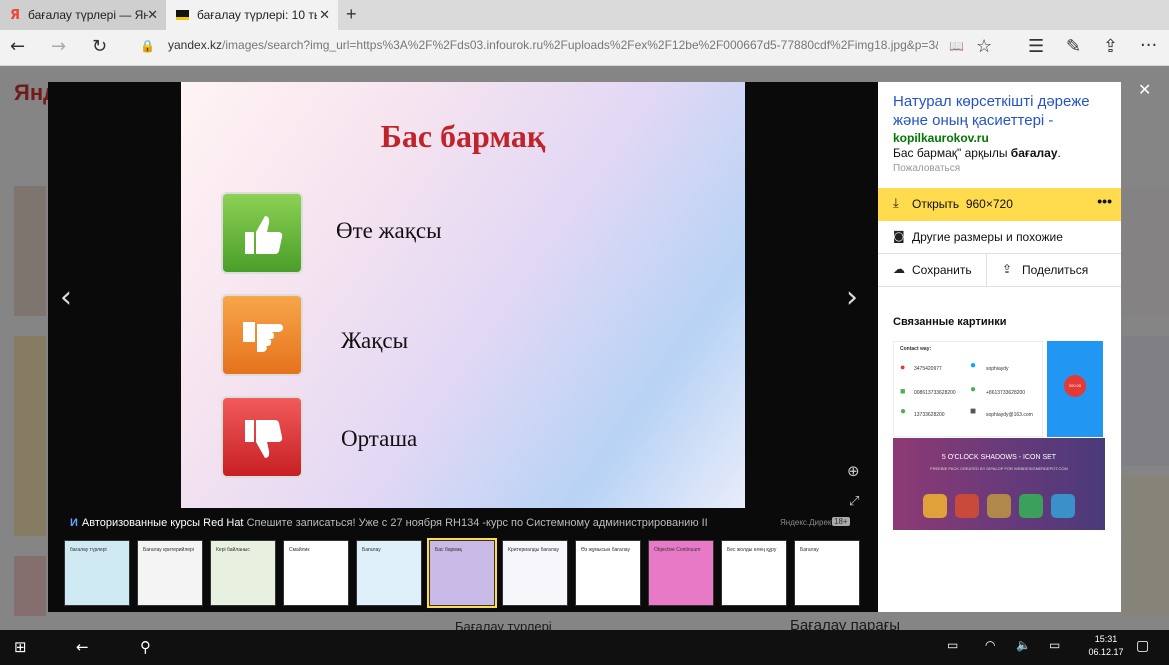  I want to click on zoom-icon: ⊕, so click(853, 471).